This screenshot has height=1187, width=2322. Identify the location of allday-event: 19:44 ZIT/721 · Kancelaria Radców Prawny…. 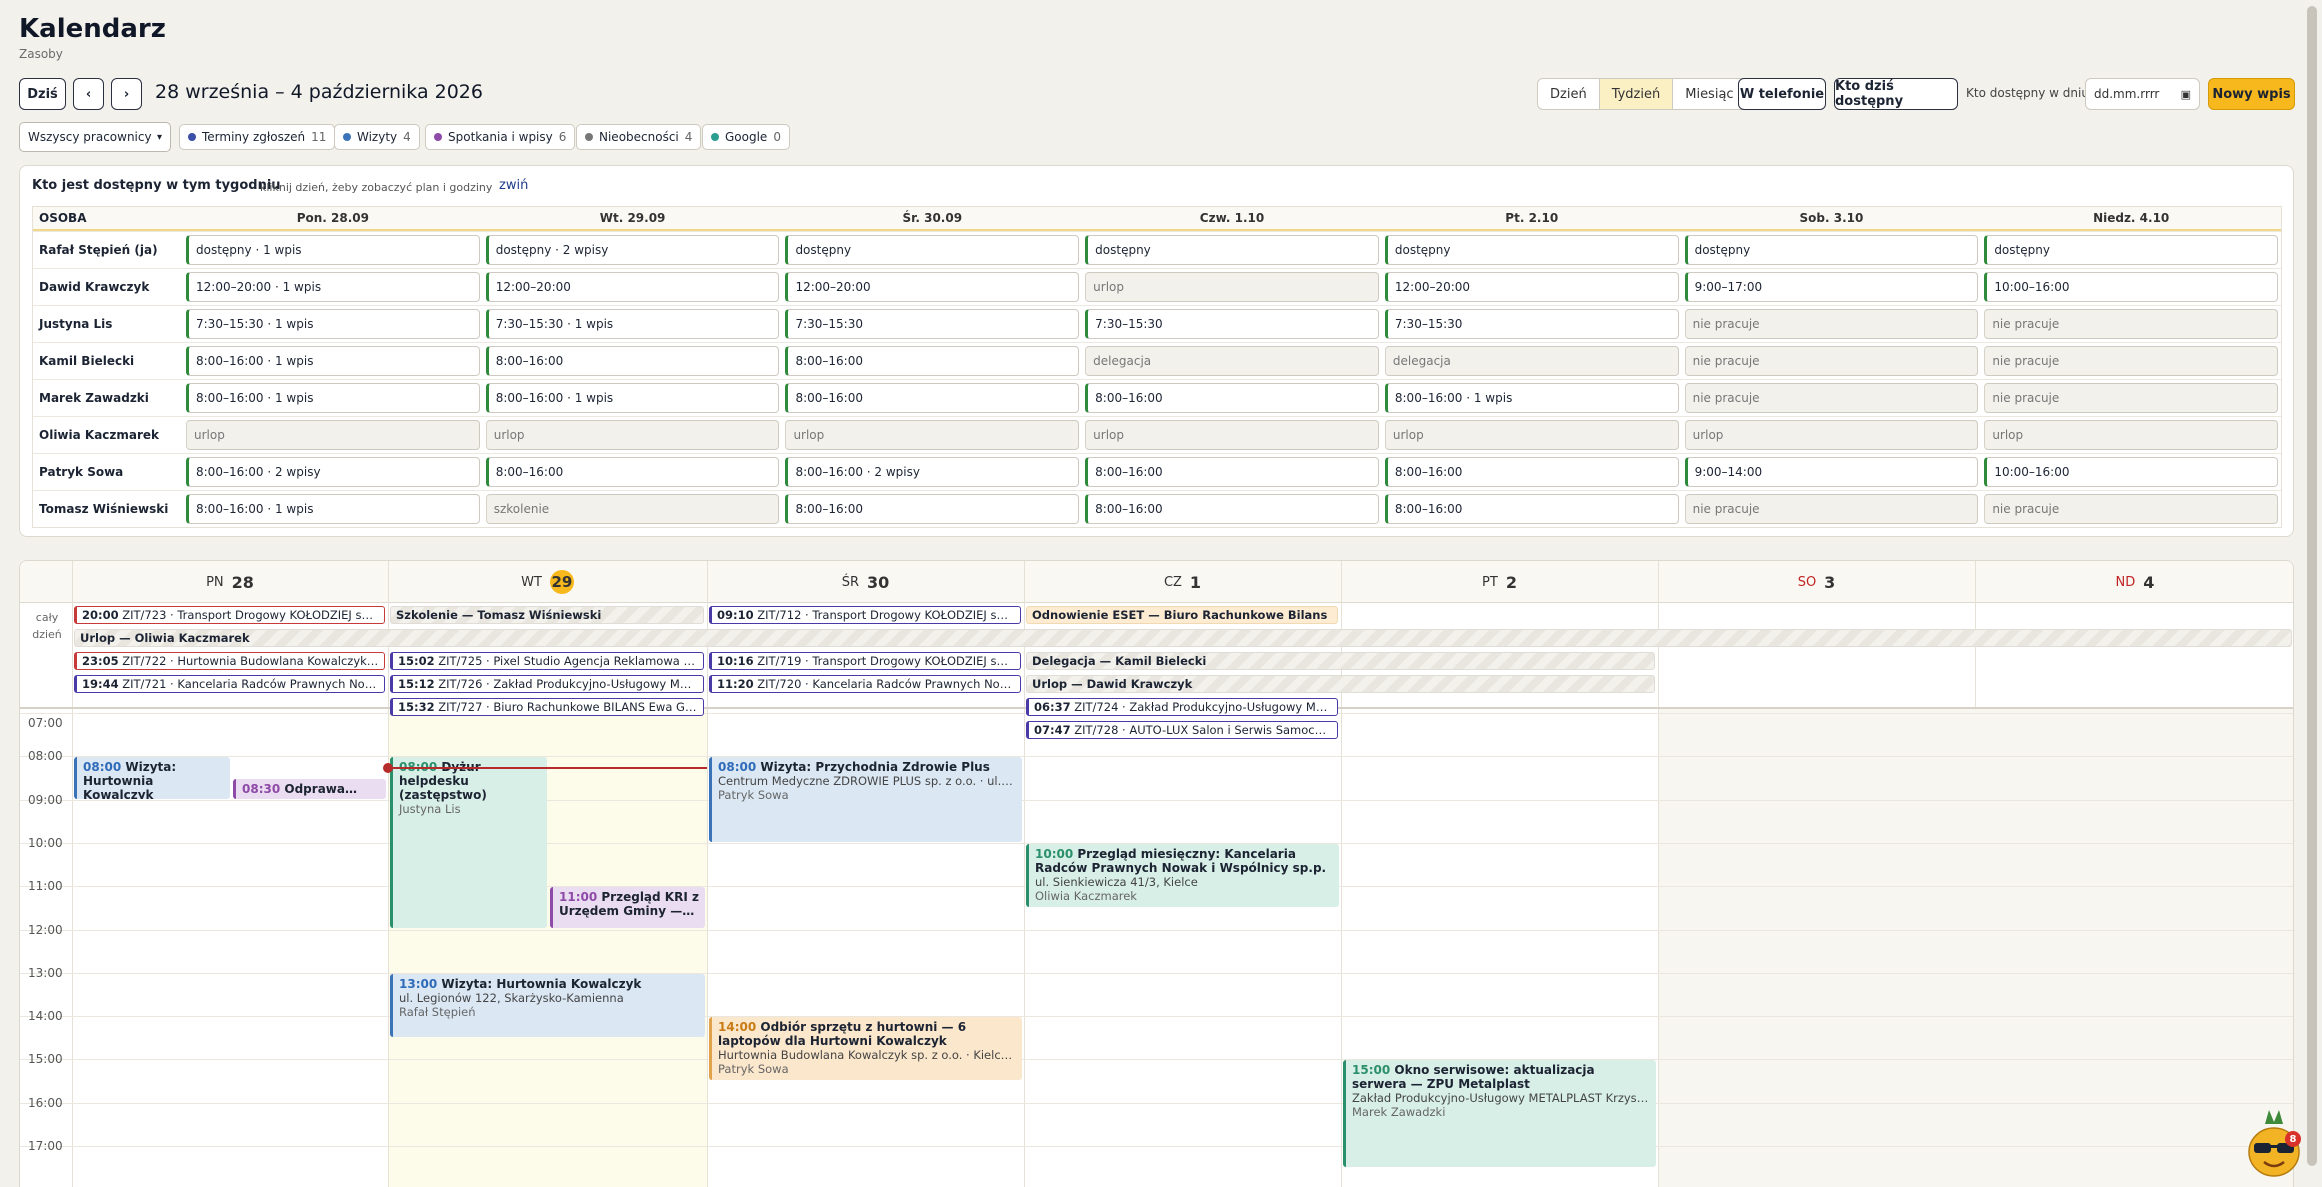
(229, 684).